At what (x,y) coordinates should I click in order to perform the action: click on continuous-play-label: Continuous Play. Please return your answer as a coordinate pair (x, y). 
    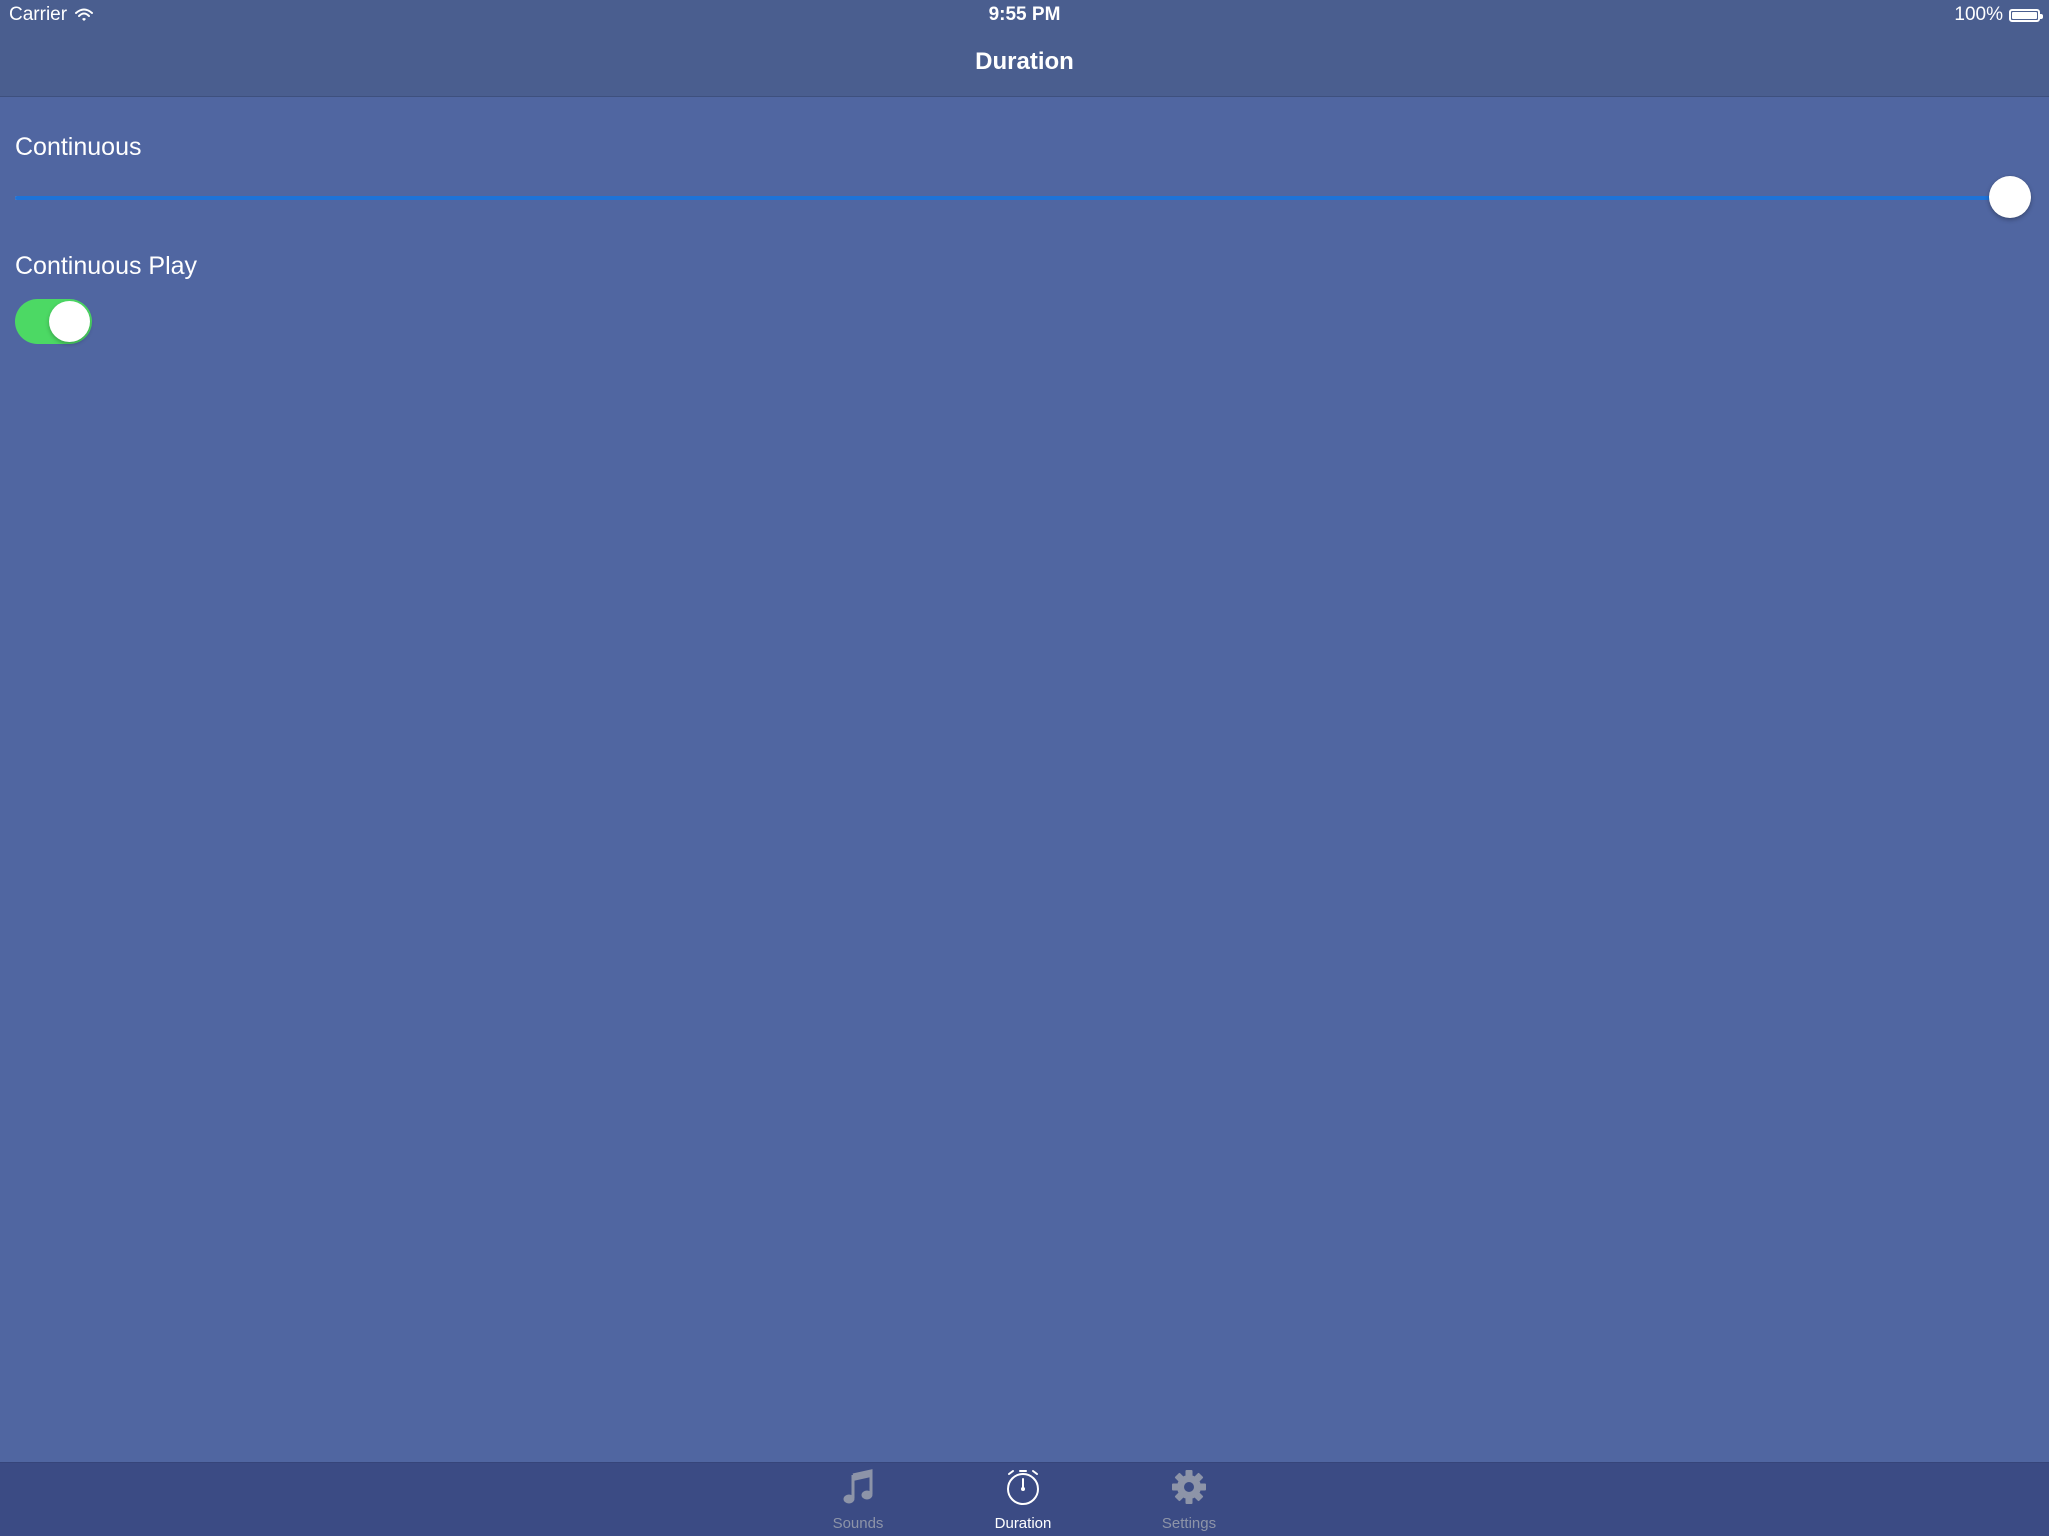
    Looking at the image, I should click on (106, 266).